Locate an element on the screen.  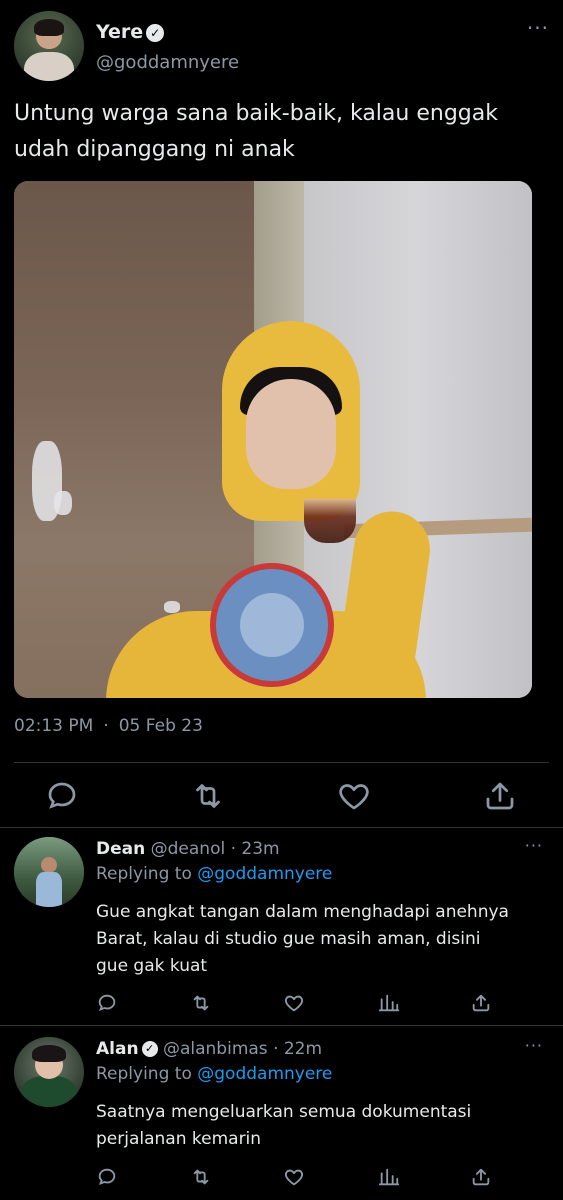
reply-display-name: Dean is located at coordinates (120, 849).